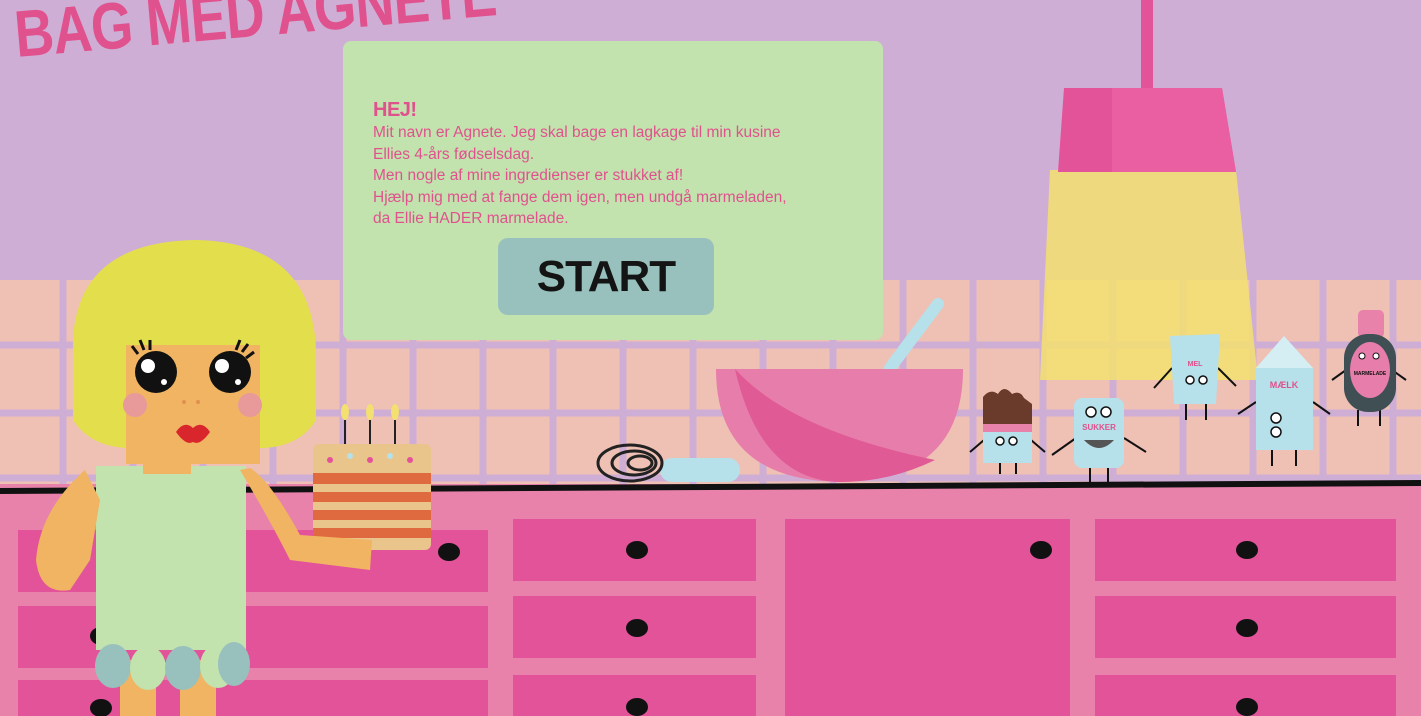  What do you see at coordinates (1196, 364) in the screenshot?
I see `flour-label: MEL` at bounding box center [1196, 364].